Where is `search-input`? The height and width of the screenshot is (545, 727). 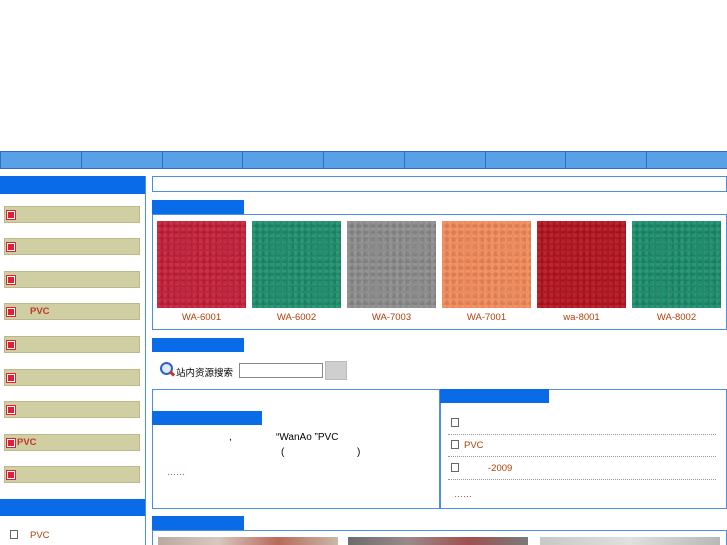
search-input is located at coordinates (281, 370).